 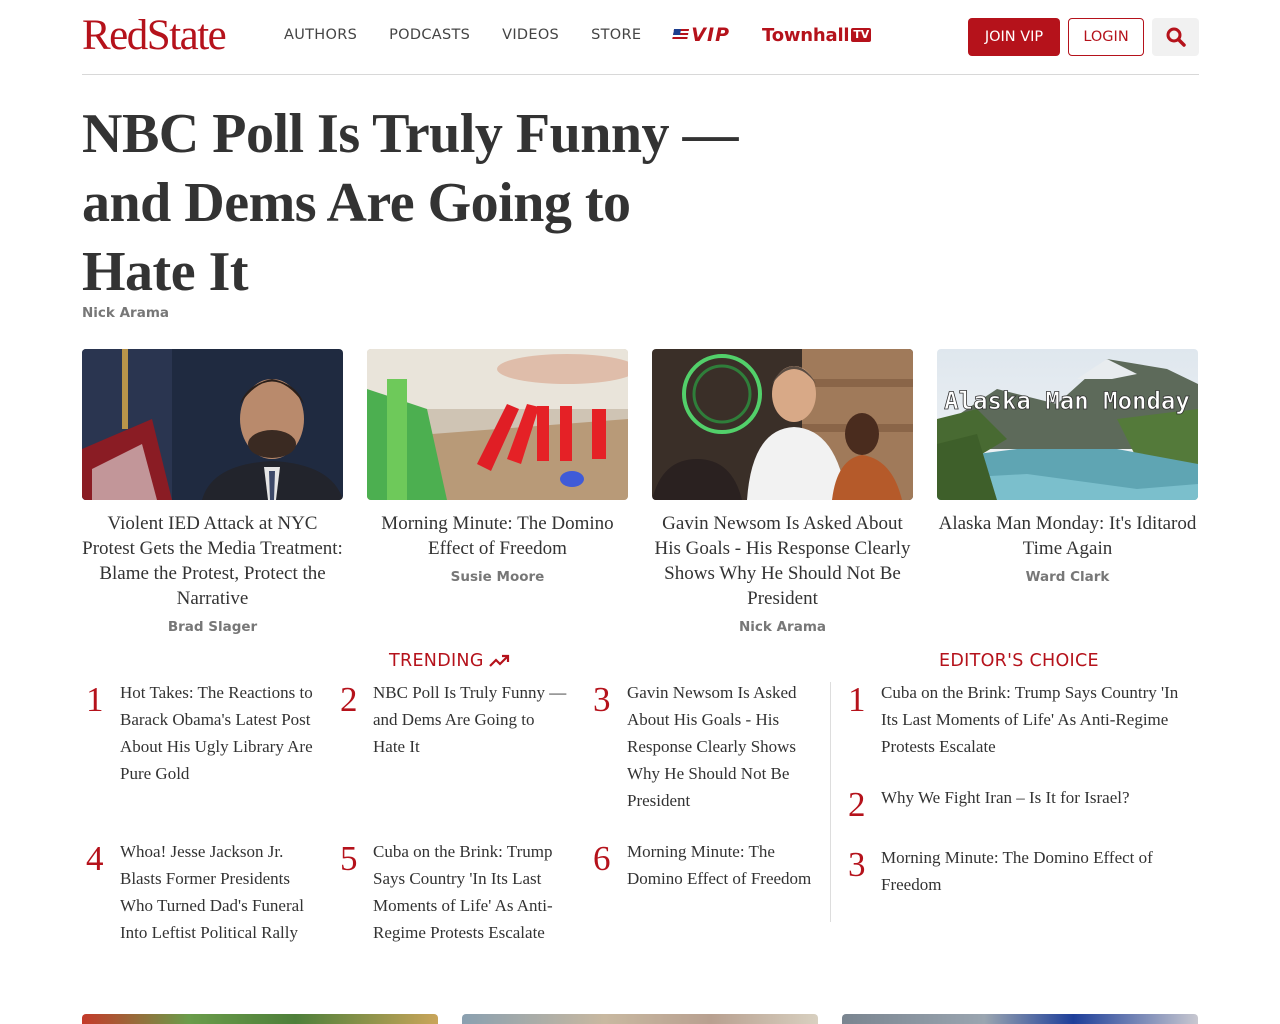 What do you see at coordinates (806, 35) in the screenshot?
I see `townhall-label: Townhall` at bounding box center [806, 35].